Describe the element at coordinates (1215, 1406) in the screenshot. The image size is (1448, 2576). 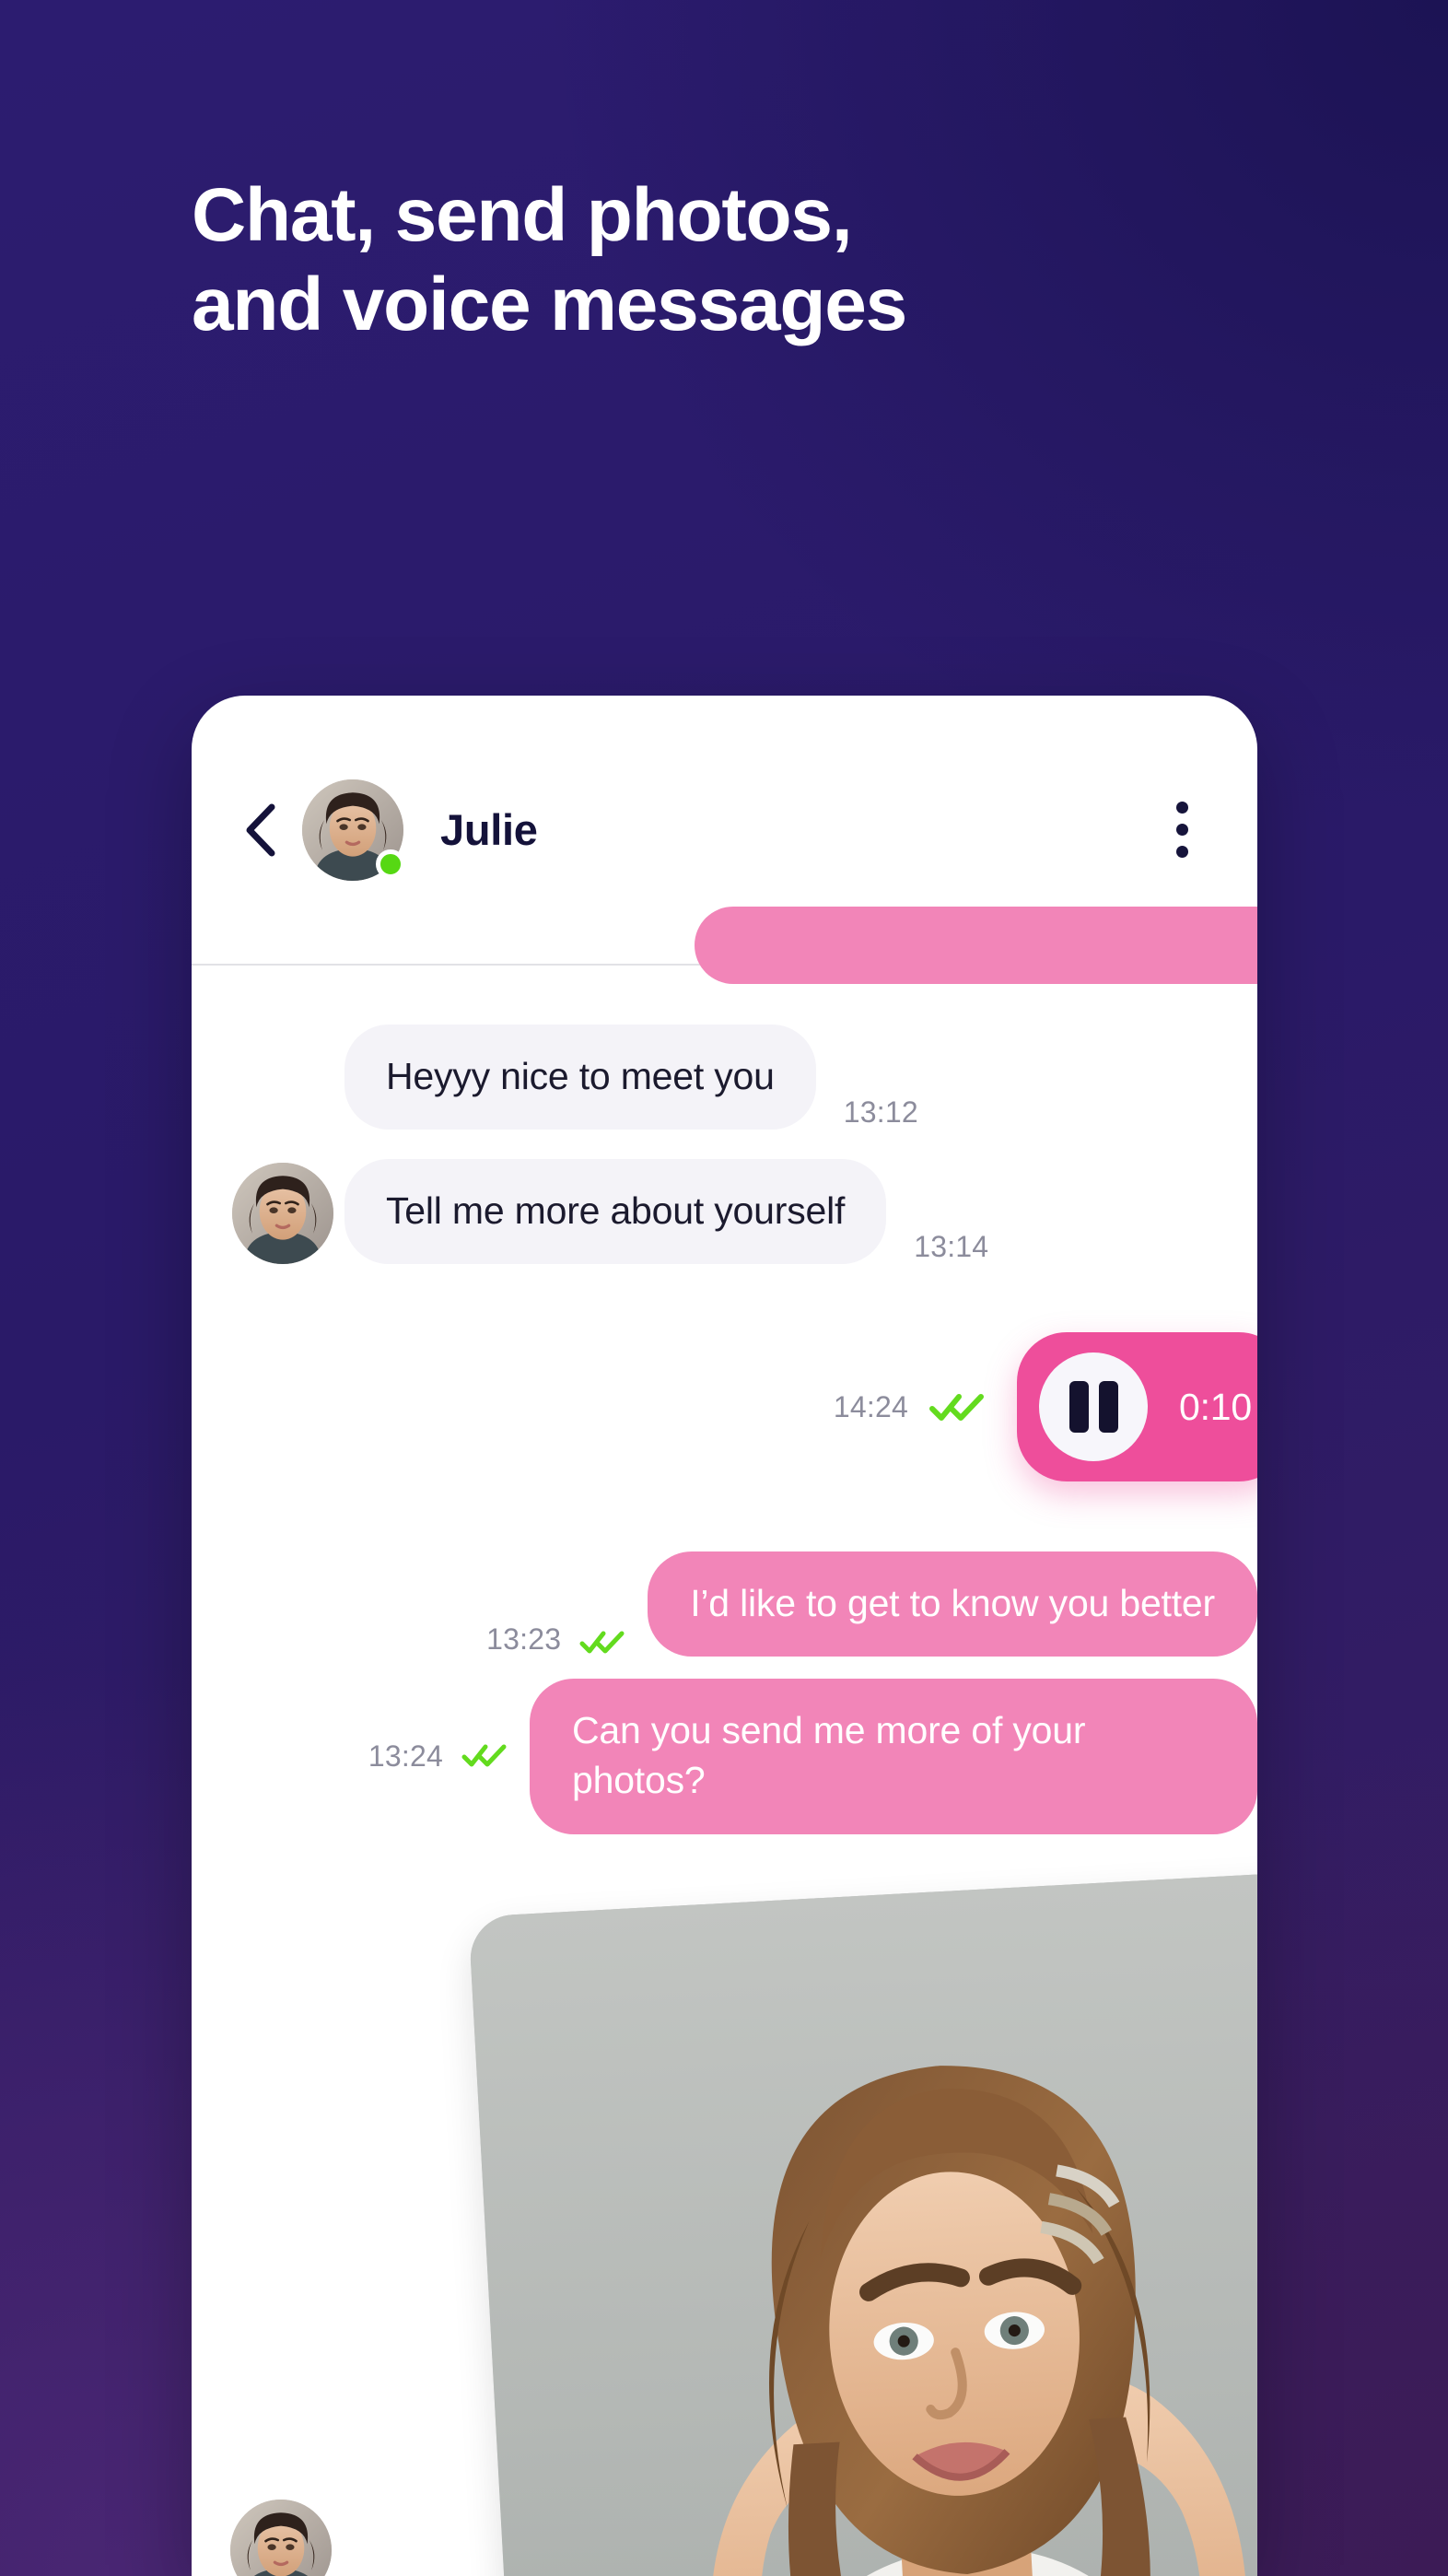
I see `voice-duration: 0:10` at that location.